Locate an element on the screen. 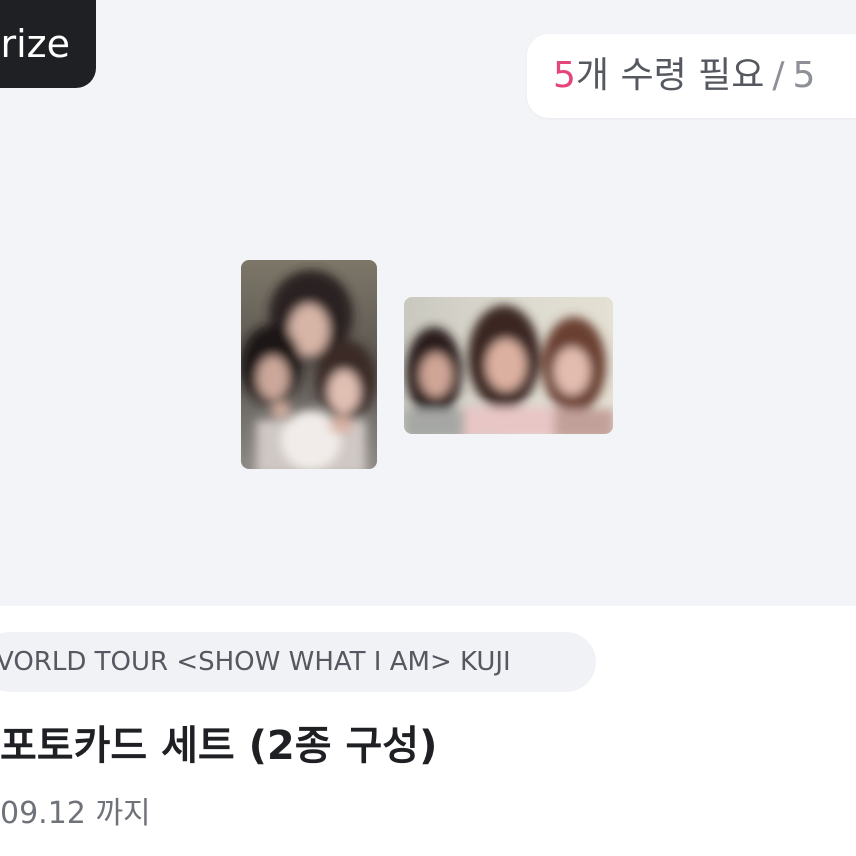 The image size is (856, 856). deadline-date: 09.12 is located at coordinates (43, 813).